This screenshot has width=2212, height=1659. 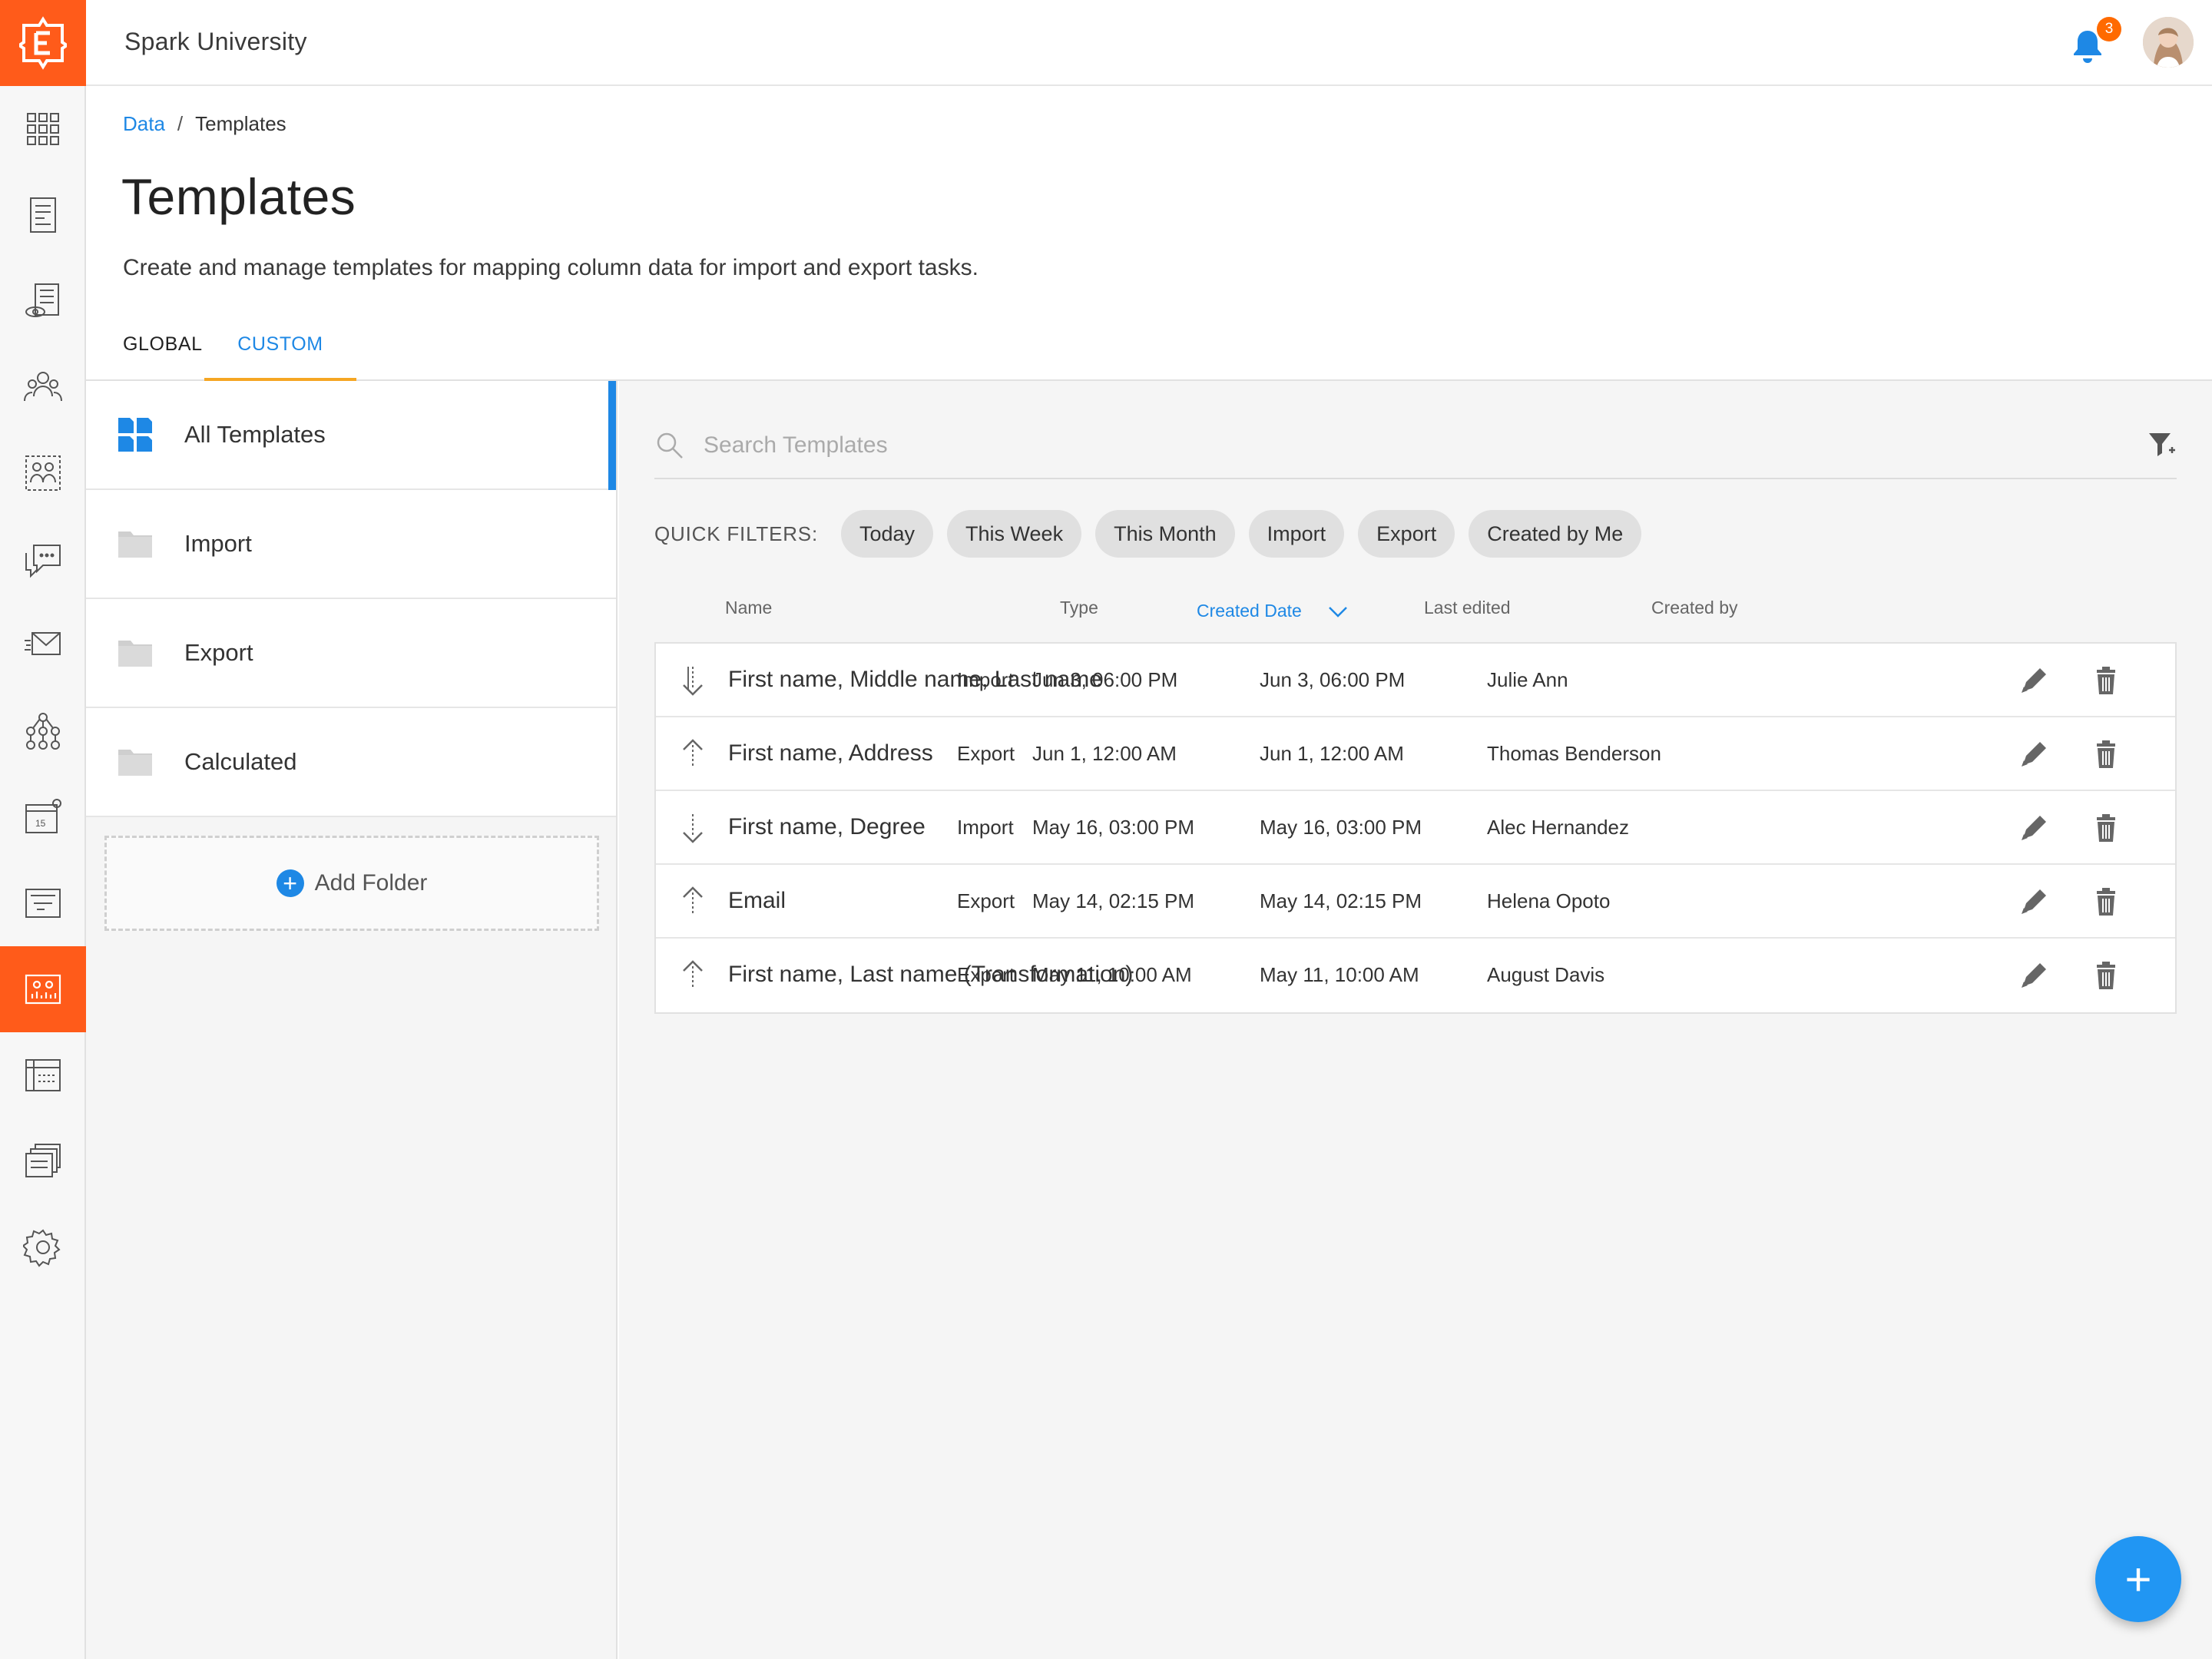 I want to click on avatar, so click(x=2169, y=43).